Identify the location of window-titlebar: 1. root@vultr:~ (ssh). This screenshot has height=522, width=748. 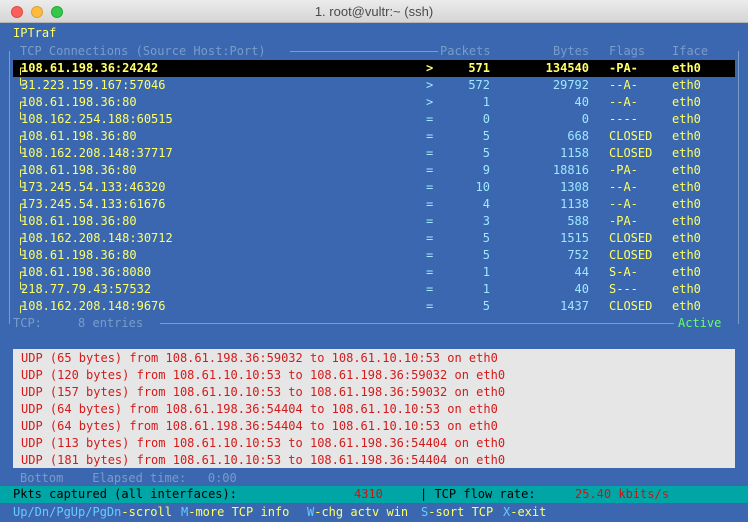
(374, 11).